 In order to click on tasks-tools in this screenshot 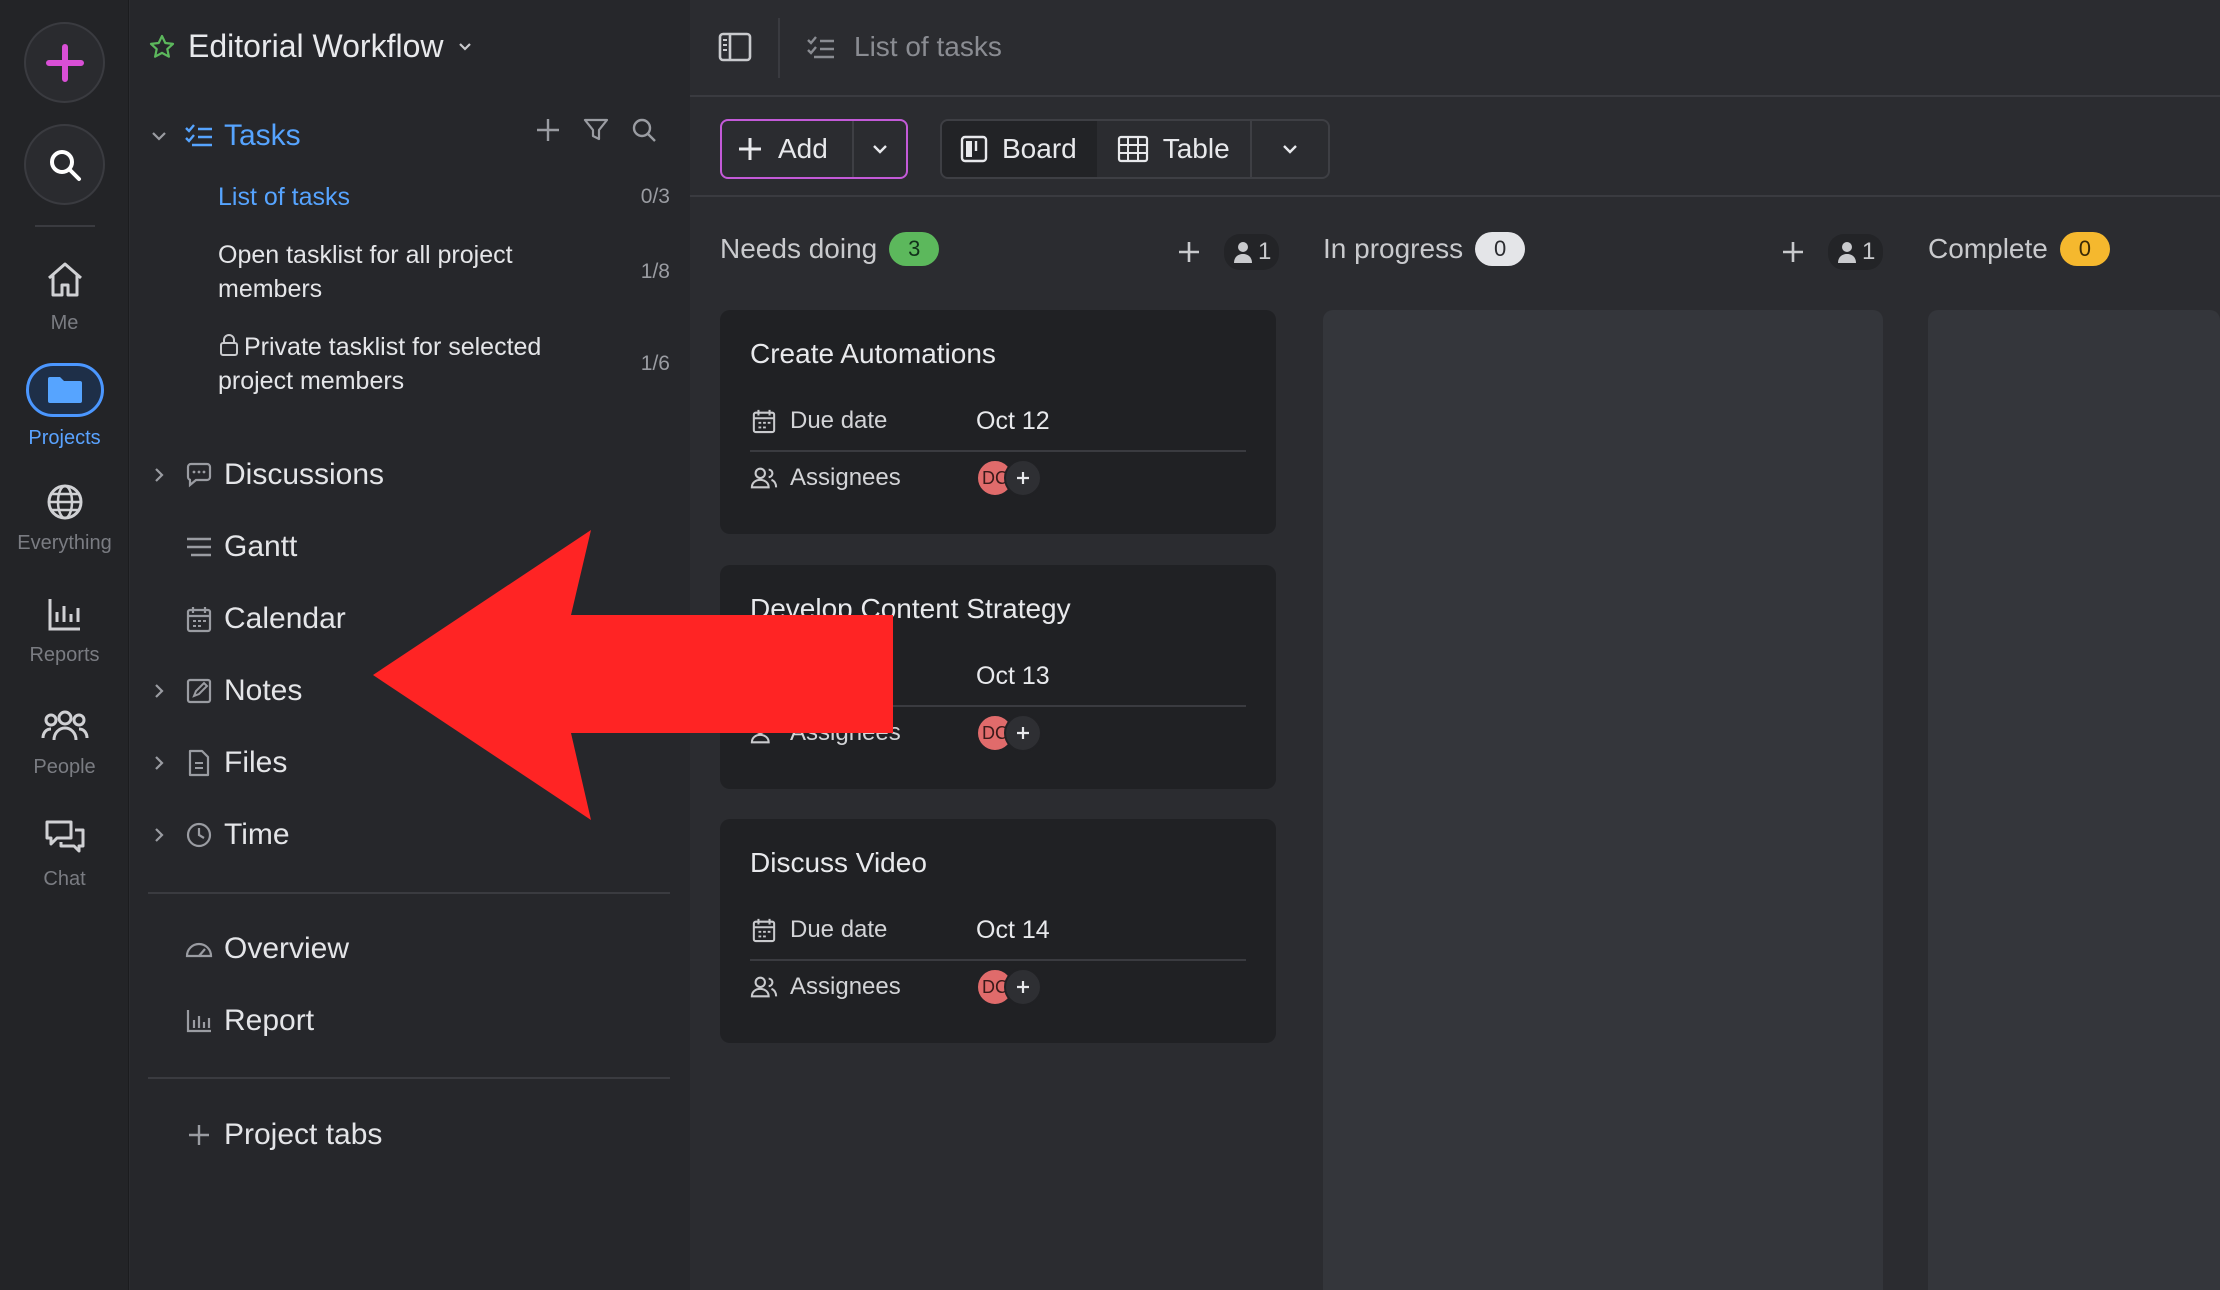, I will do `click(596, 130)`.